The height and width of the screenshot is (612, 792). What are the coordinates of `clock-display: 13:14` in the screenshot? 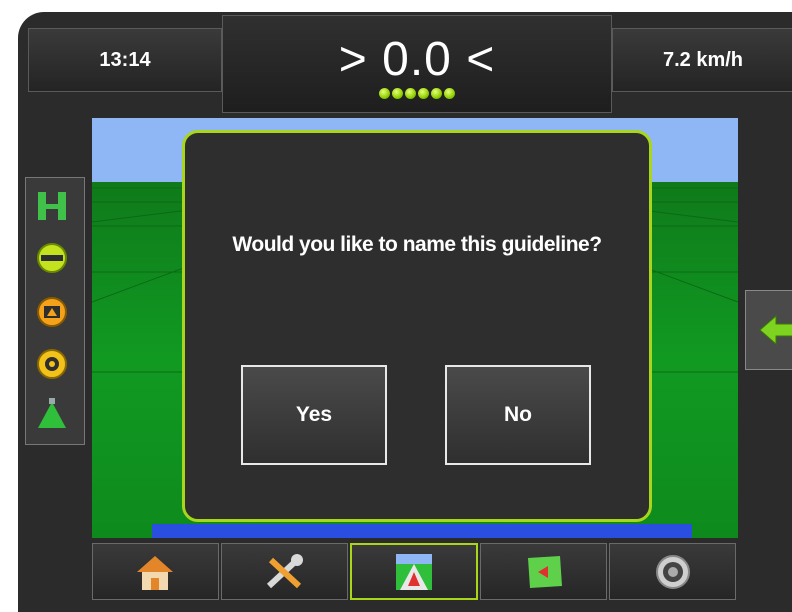 It's located at (125, 60).